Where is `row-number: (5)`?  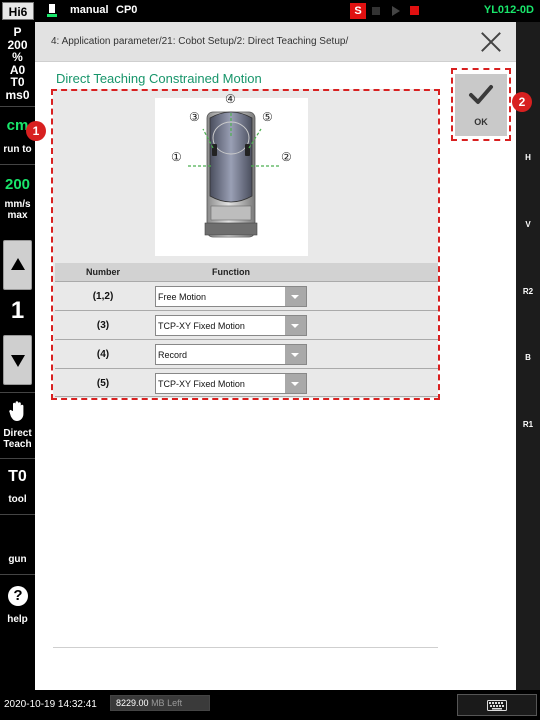
row-number: (5) is located at coordinates (103, 383).